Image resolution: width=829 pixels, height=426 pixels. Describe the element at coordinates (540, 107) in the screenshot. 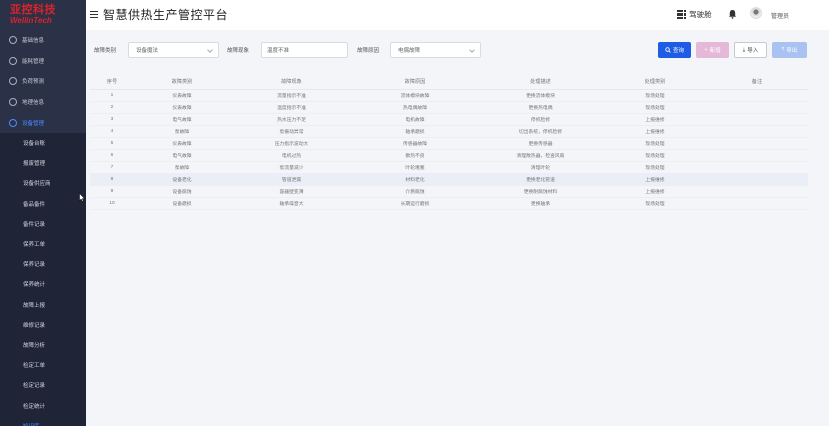

I see `table-cell: 更换热电偶` at that location.